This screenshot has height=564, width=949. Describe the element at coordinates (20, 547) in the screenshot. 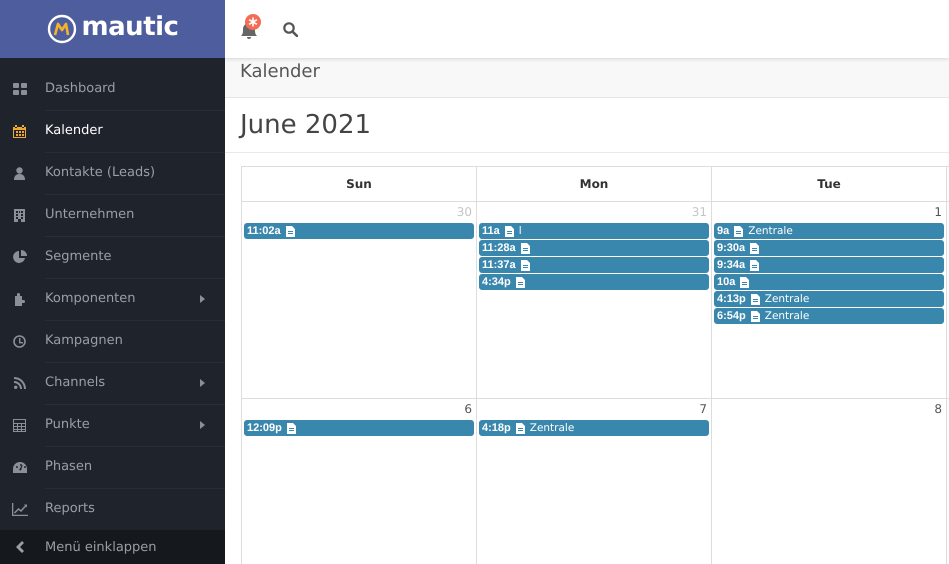

I see `chevron-left-icon` at that location.